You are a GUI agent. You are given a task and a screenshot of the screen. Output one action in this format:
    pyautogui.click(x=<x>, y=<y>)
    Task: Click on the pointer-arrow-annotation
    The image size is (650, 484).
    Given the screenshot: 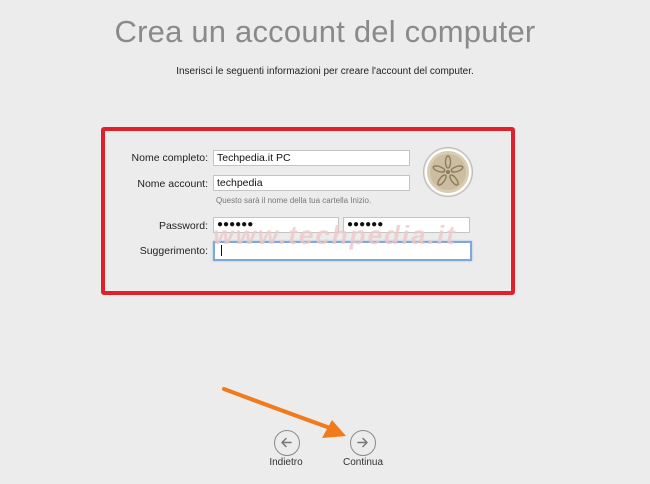 What is the action you would take?
    pyautogui.click(x=284, y=412)
    